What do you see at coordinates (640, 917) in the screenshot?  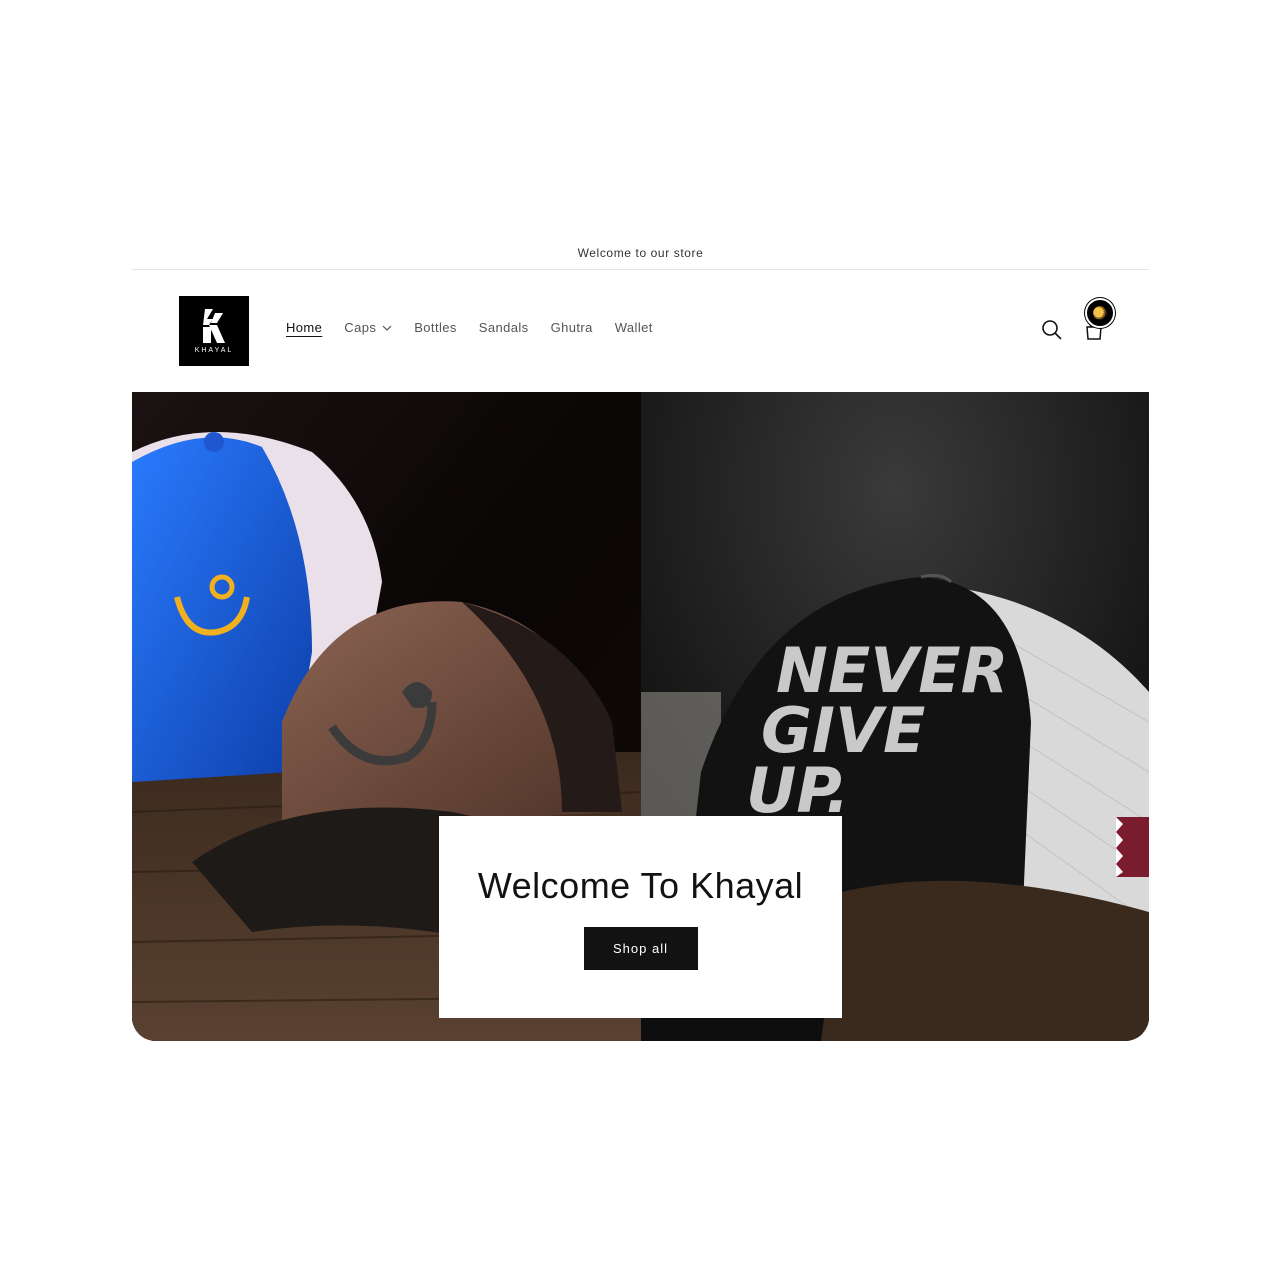 I see `hero-content-box: Welcome To Khayal Shop all` at bounding box center [640, 917].